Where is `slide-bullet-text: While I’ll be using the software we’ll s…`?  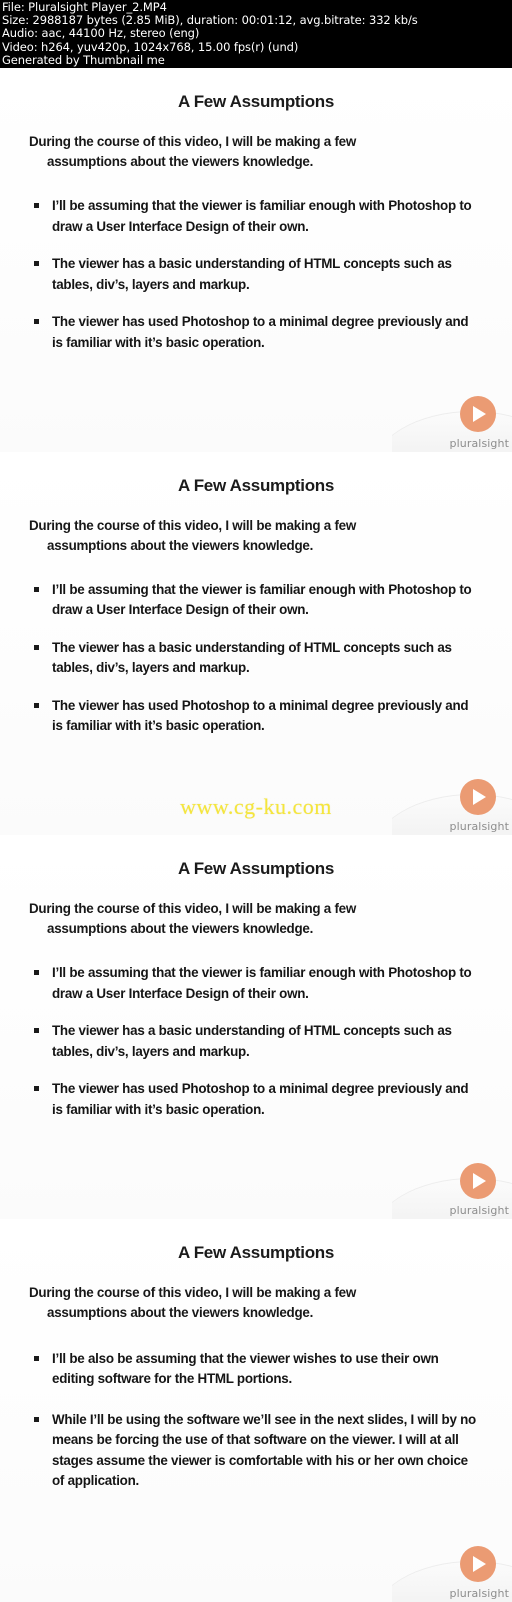 slide-bullet-text: While I’ll be using the software we’ll s… is located at coordinates (264, 1450).